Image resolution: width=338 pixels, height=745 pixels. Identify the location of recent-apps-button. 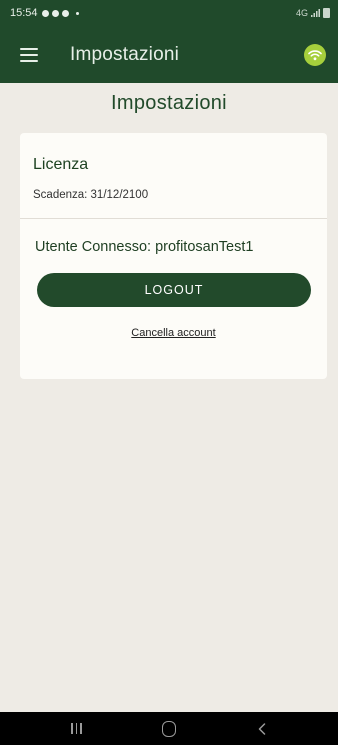
(76, 728).